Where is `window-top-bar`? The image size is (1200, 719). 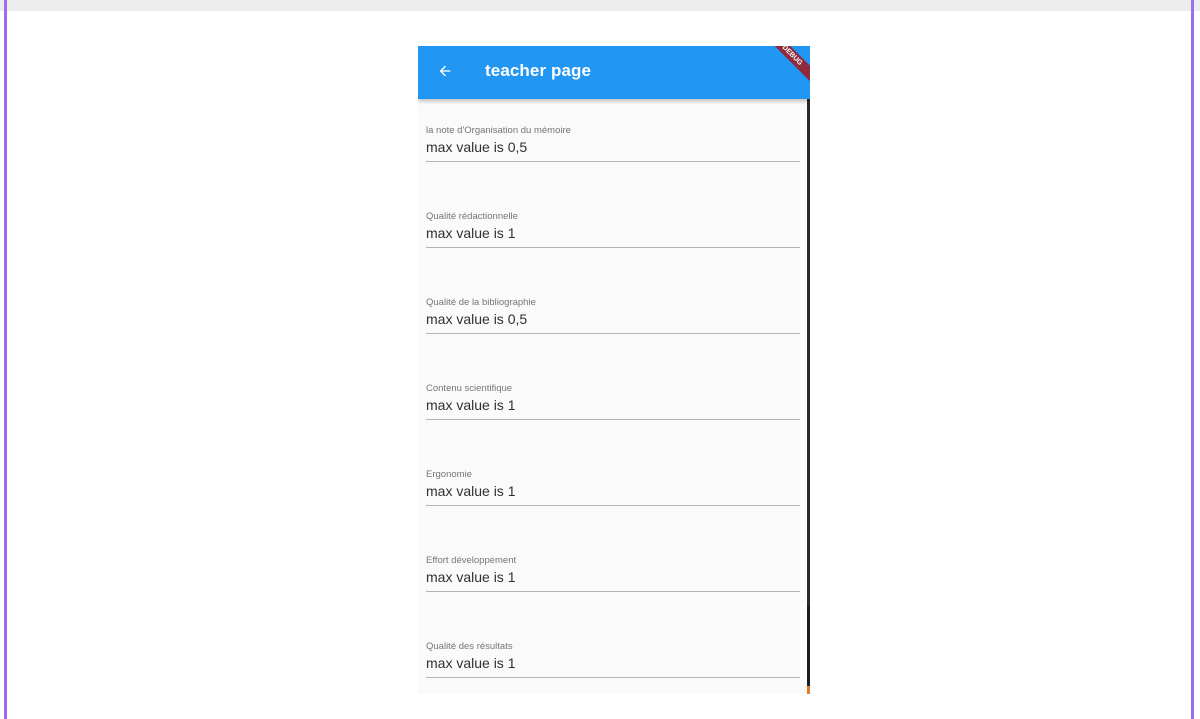
window-top-bar is located at coordinates (600, 5).